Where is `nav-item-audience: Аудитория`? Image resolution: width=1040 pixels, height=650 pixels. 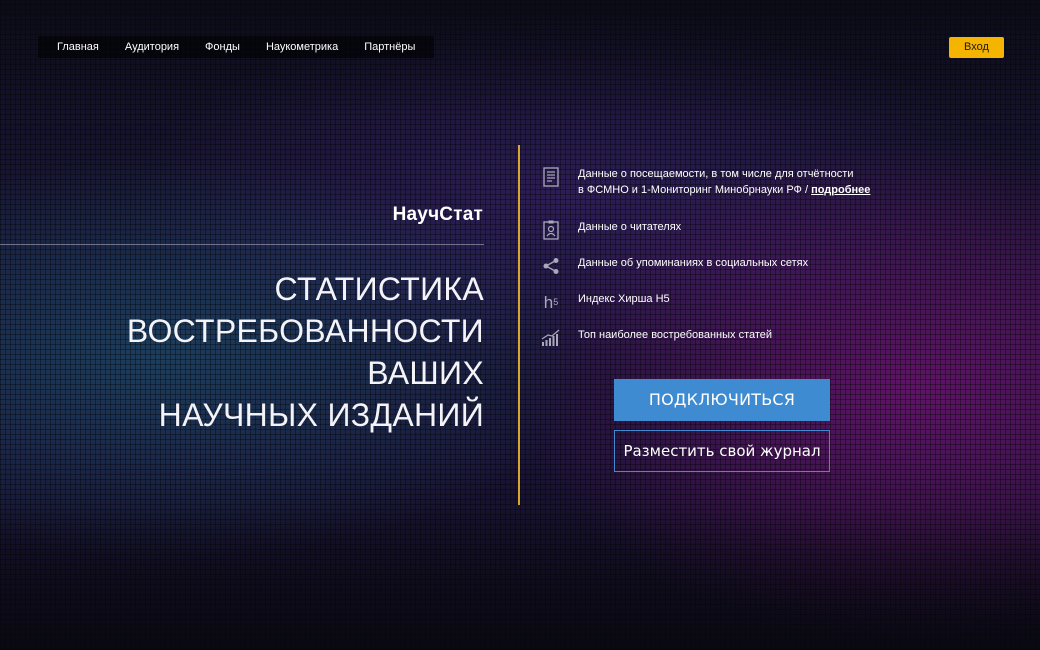 nav-item-audience: Аудитория is located at coordinates (152, 47).